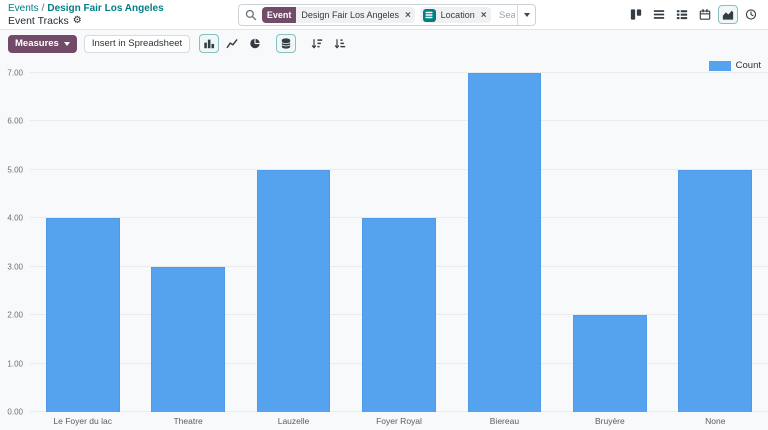 The width and height of the screenshot is (768, 430). Describe the element at coordinates (504, 421) in the screenshot. I see `x-axis-label: Biereau` at that location.